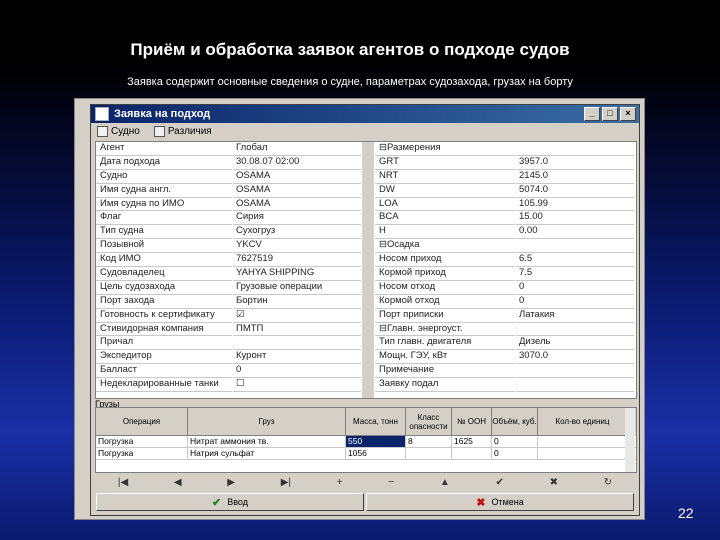  I want to click on table-cell: Нитрат аммония тв., so click(267, 441).